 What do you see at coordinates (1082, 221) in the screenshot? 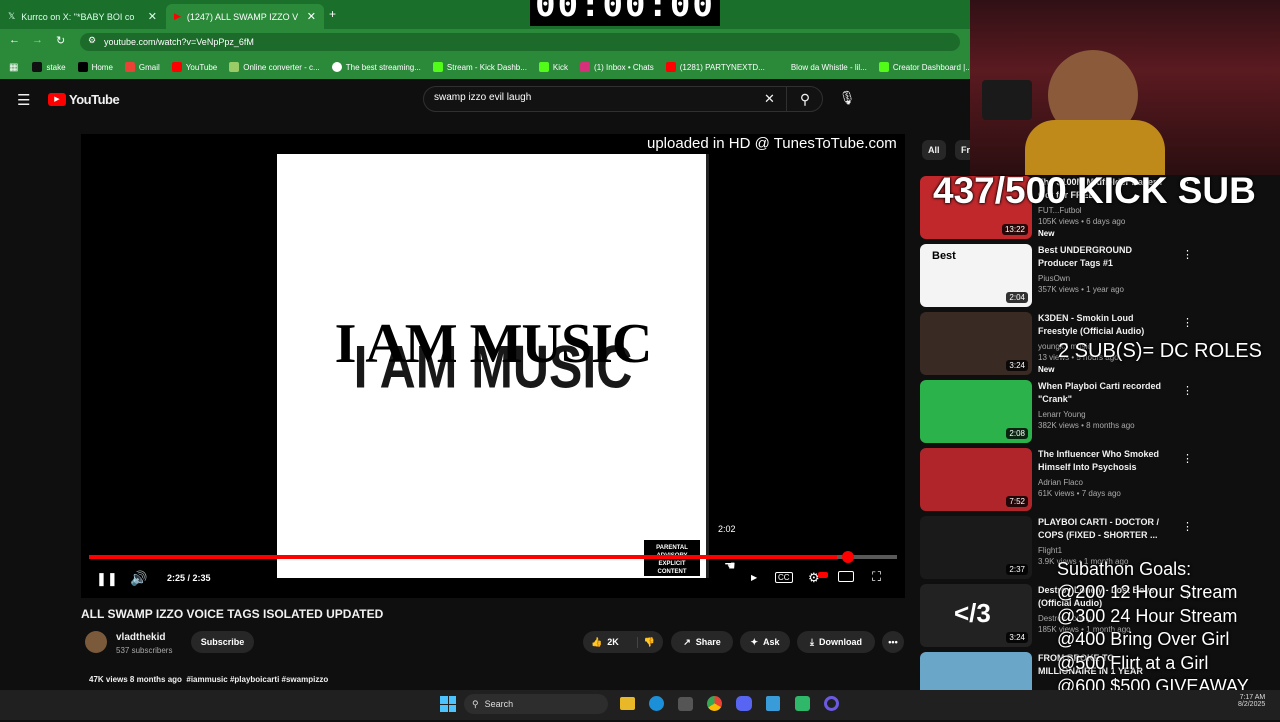
I see `video-meta: 105K views • 6 days ago` at bounding box center [1082, 221].